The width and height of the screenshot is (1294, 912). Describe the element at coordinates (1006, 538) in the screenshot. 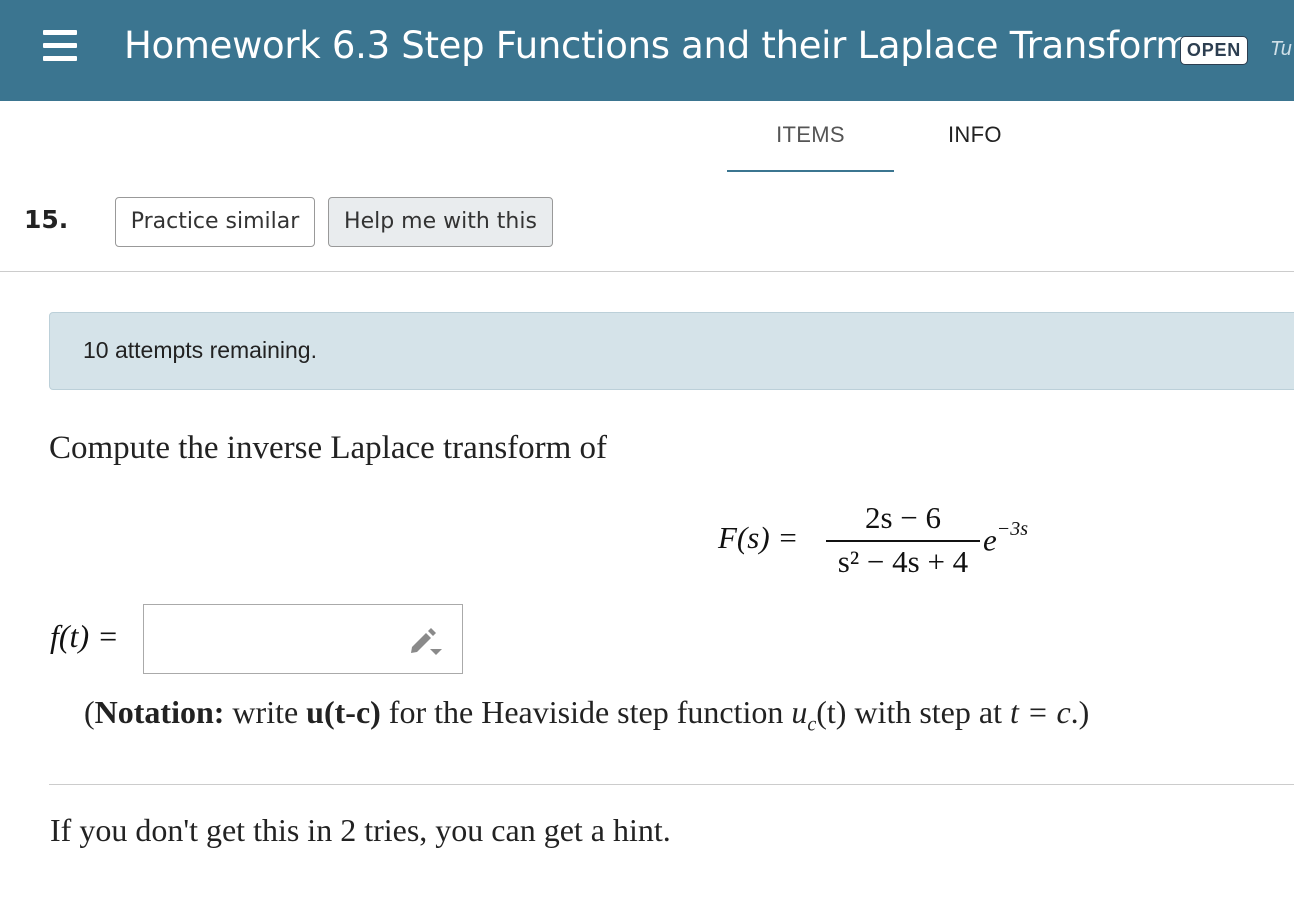

I see `equation-exponential: e−3s` at that location.